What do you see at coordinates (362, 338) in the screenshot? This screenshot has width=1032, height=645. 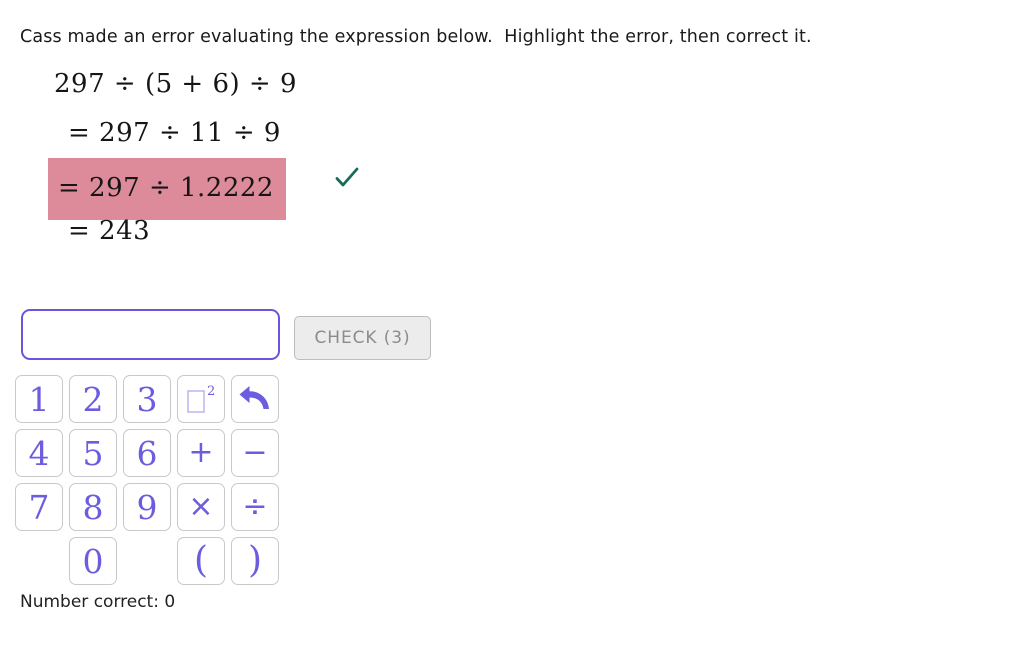 I see `check-button: CHECK (3)` at bounding box center [362, 338].